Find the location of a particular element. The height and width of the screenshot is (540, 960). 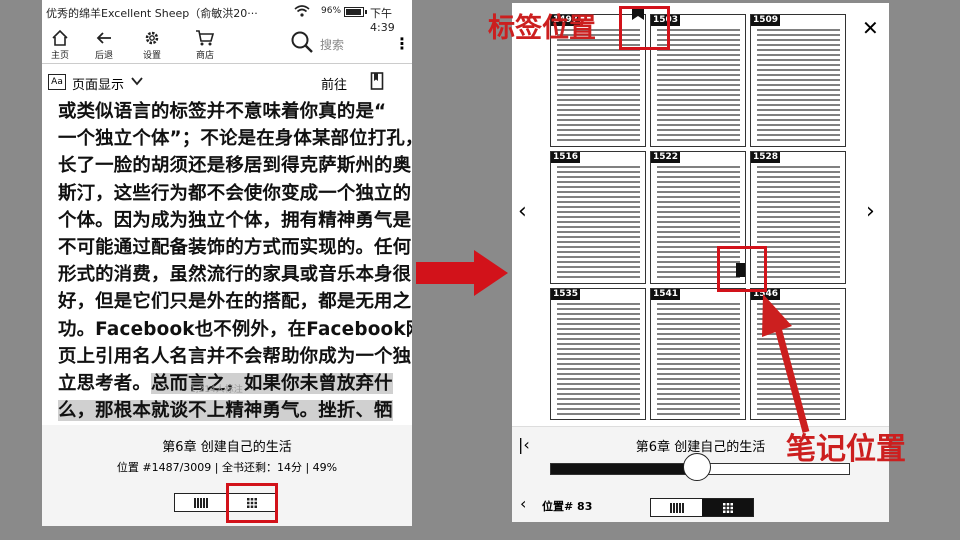

close-icon: ✕ is located at coordinates (870, 28).